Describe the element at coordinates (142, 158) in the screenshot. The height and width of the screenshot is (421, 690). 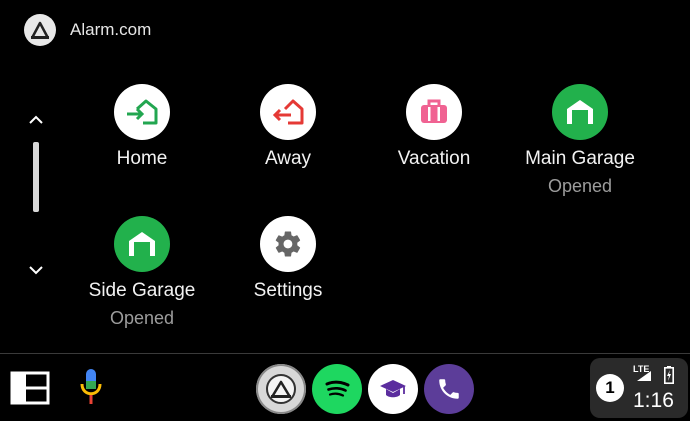
I see `tile-label: Home` at that location.